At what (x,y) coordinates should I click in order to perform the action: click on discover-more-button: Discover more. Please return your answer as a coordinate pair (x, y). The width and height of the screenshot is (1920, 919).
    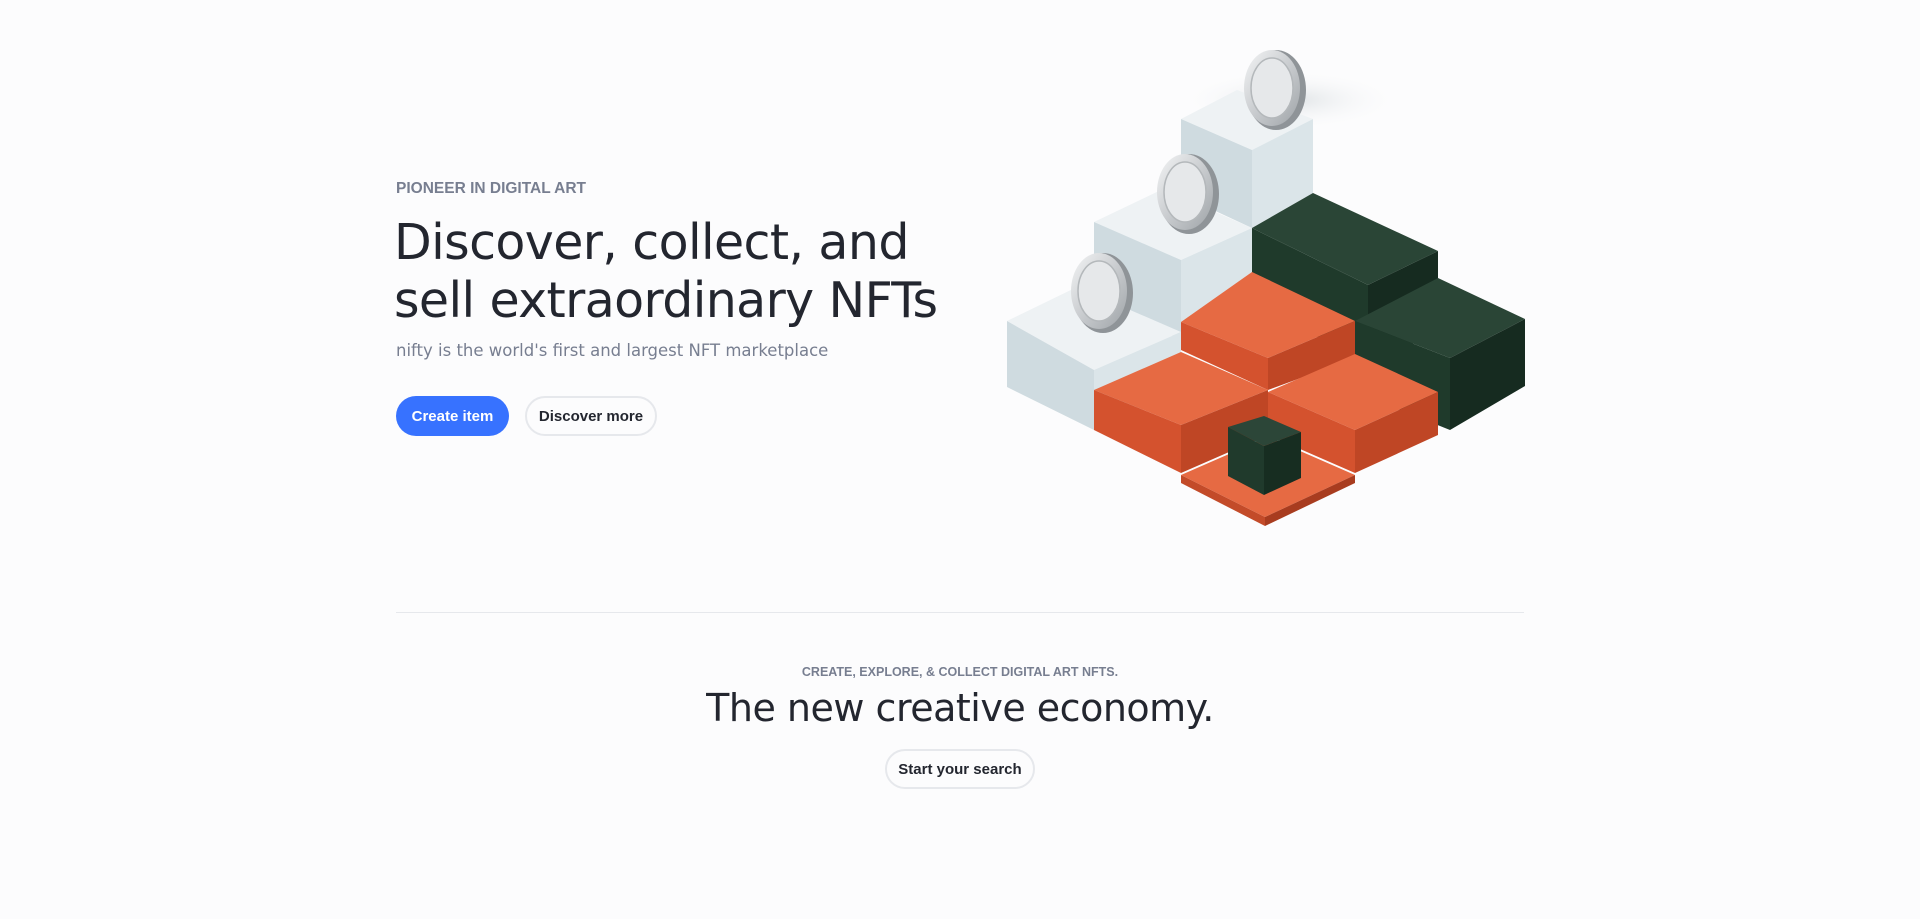
    Looking at the image, I should click on (591, 416).